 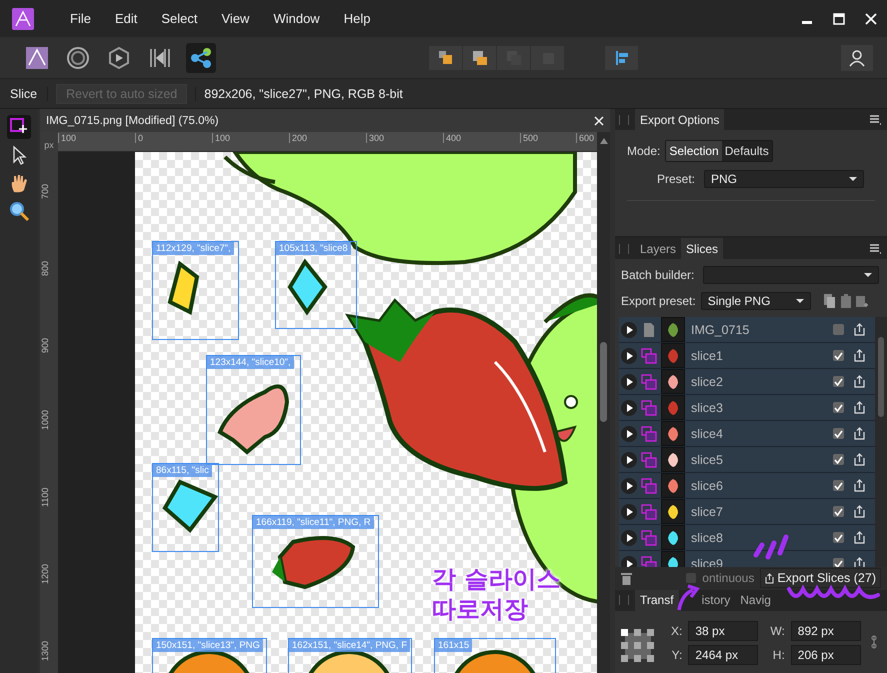 I want to click on scrollbar, so click(x=603, y=412).